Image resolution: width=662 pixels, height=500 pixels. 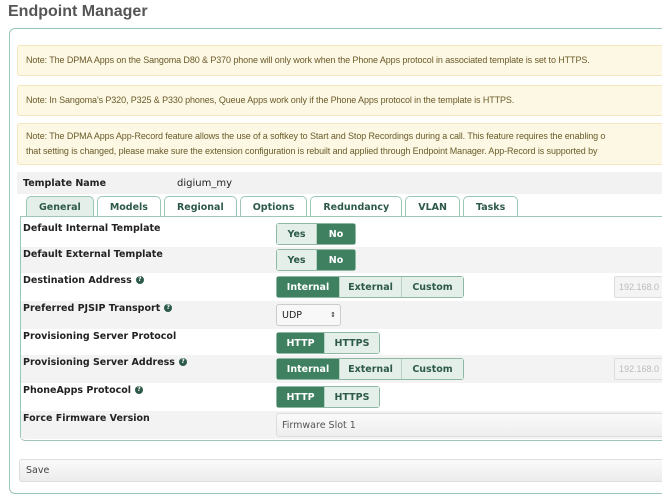 I want to click on provisioning-address-toggle: Internal External Custom, so click(x=370, y=369).